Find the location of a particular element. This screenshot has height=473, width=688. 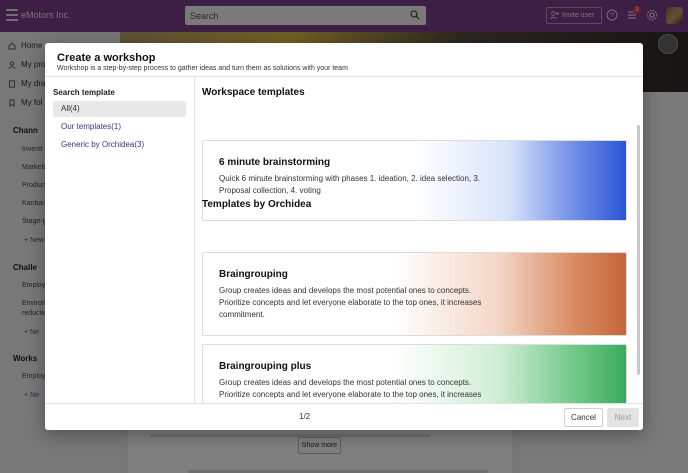

filter-all: All(4) is located at coordinates (119, 109).